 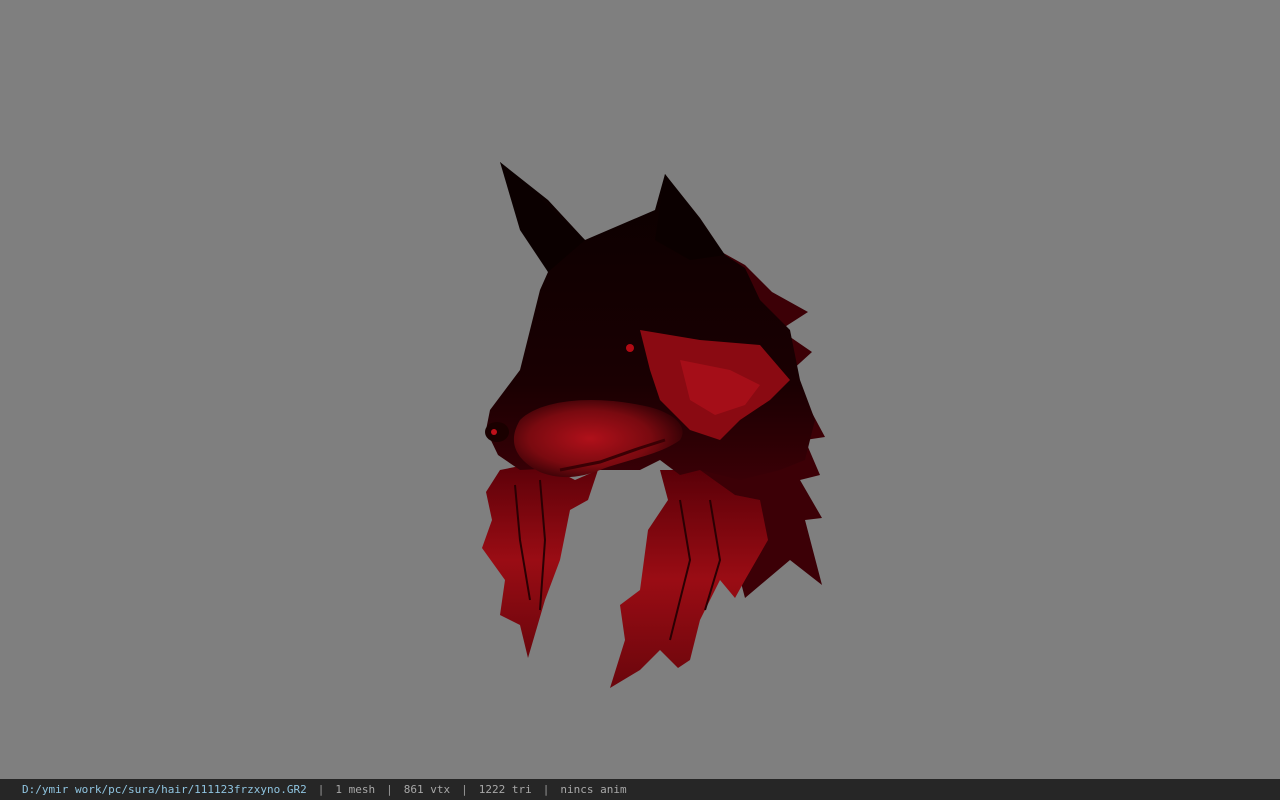 I want to click on nose-highlight, so click(x=494, y=432).